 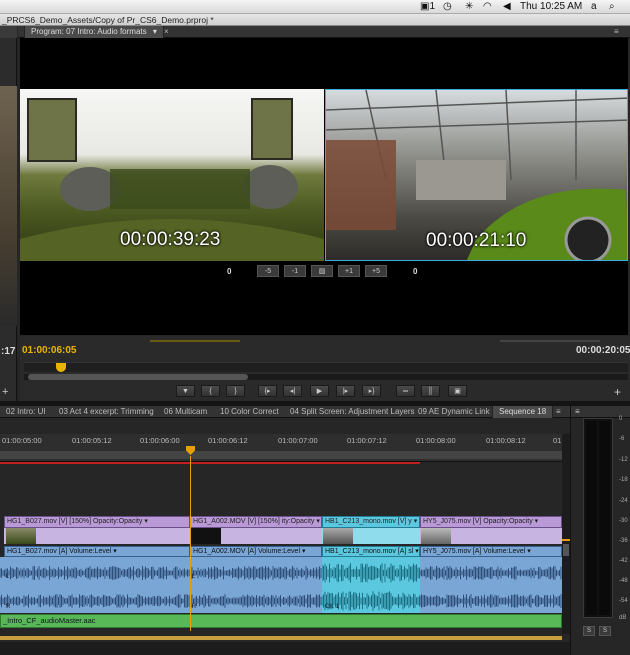 What do you see at coordinates (166, 32) in the screenshot?
I see `close-tab-icon: ×` at bounding box center [166, 32].